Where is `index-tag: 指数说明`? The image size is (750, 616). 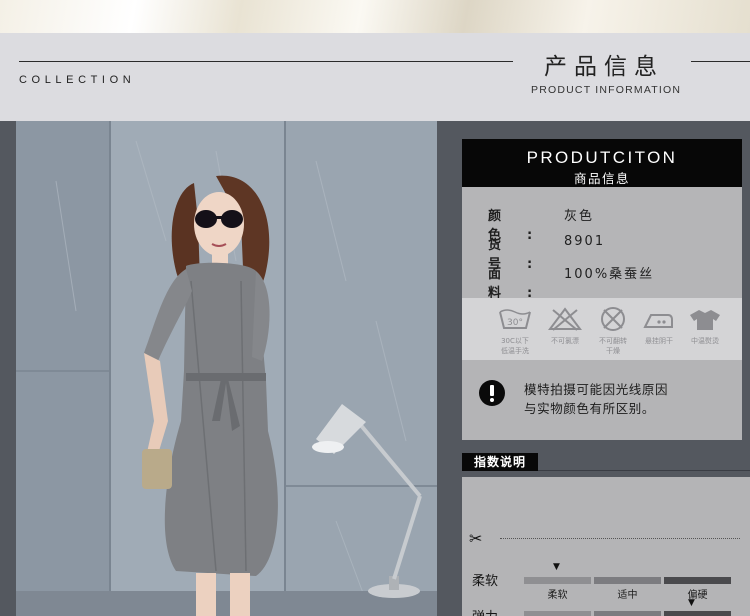 index-tag: 指数说明 is located at coordinates (500, 462).